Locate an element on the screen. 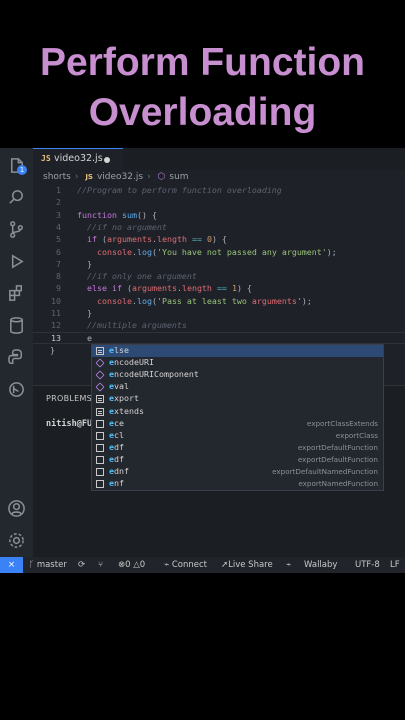 The image size is (405, 720). suggestion-item: enf exportNamedFunction is located at coordinates (237, 484).